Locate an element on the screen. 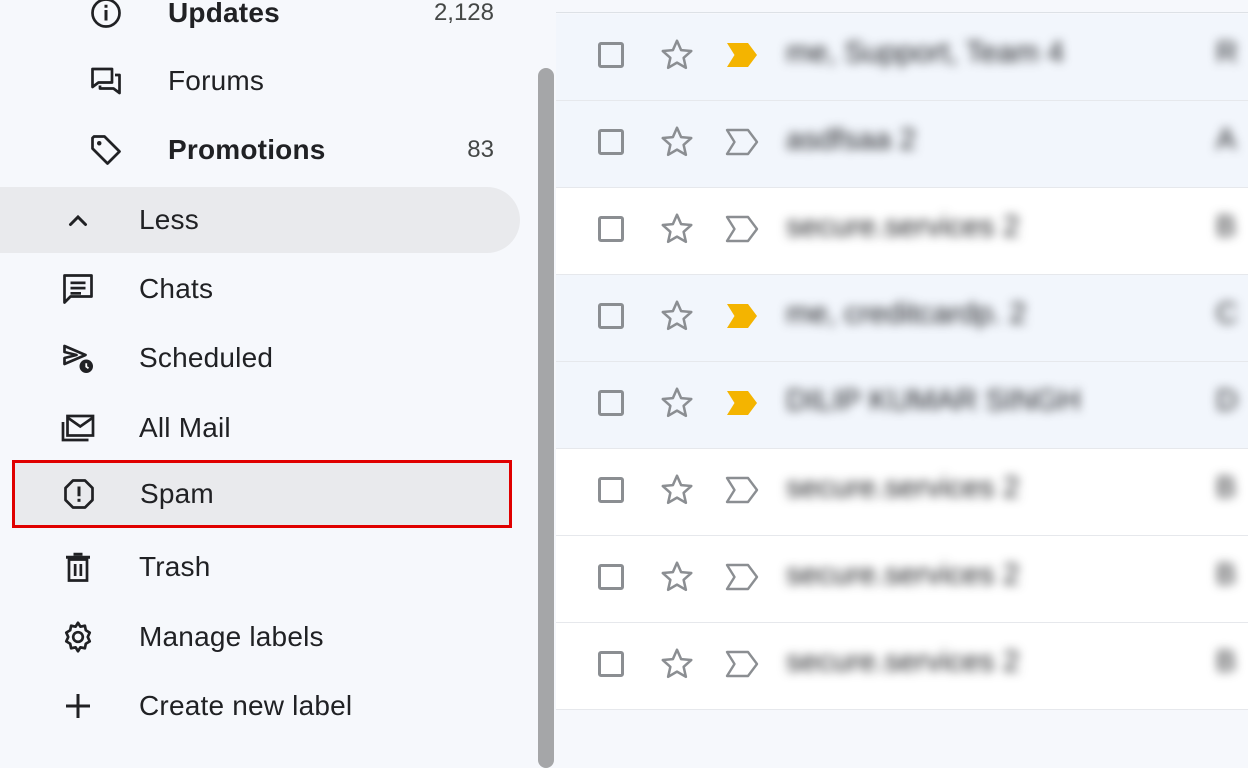 This screenshot has height=768, width=1248. gear-icon is located at coordinates (78, 637).